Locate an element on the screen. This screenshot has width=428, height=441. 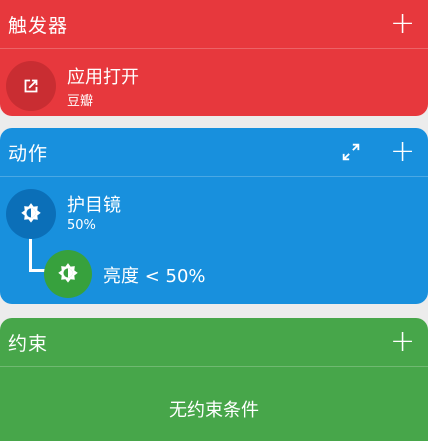
action-item: 护目镜 50% is located at coordinates (214, 208).